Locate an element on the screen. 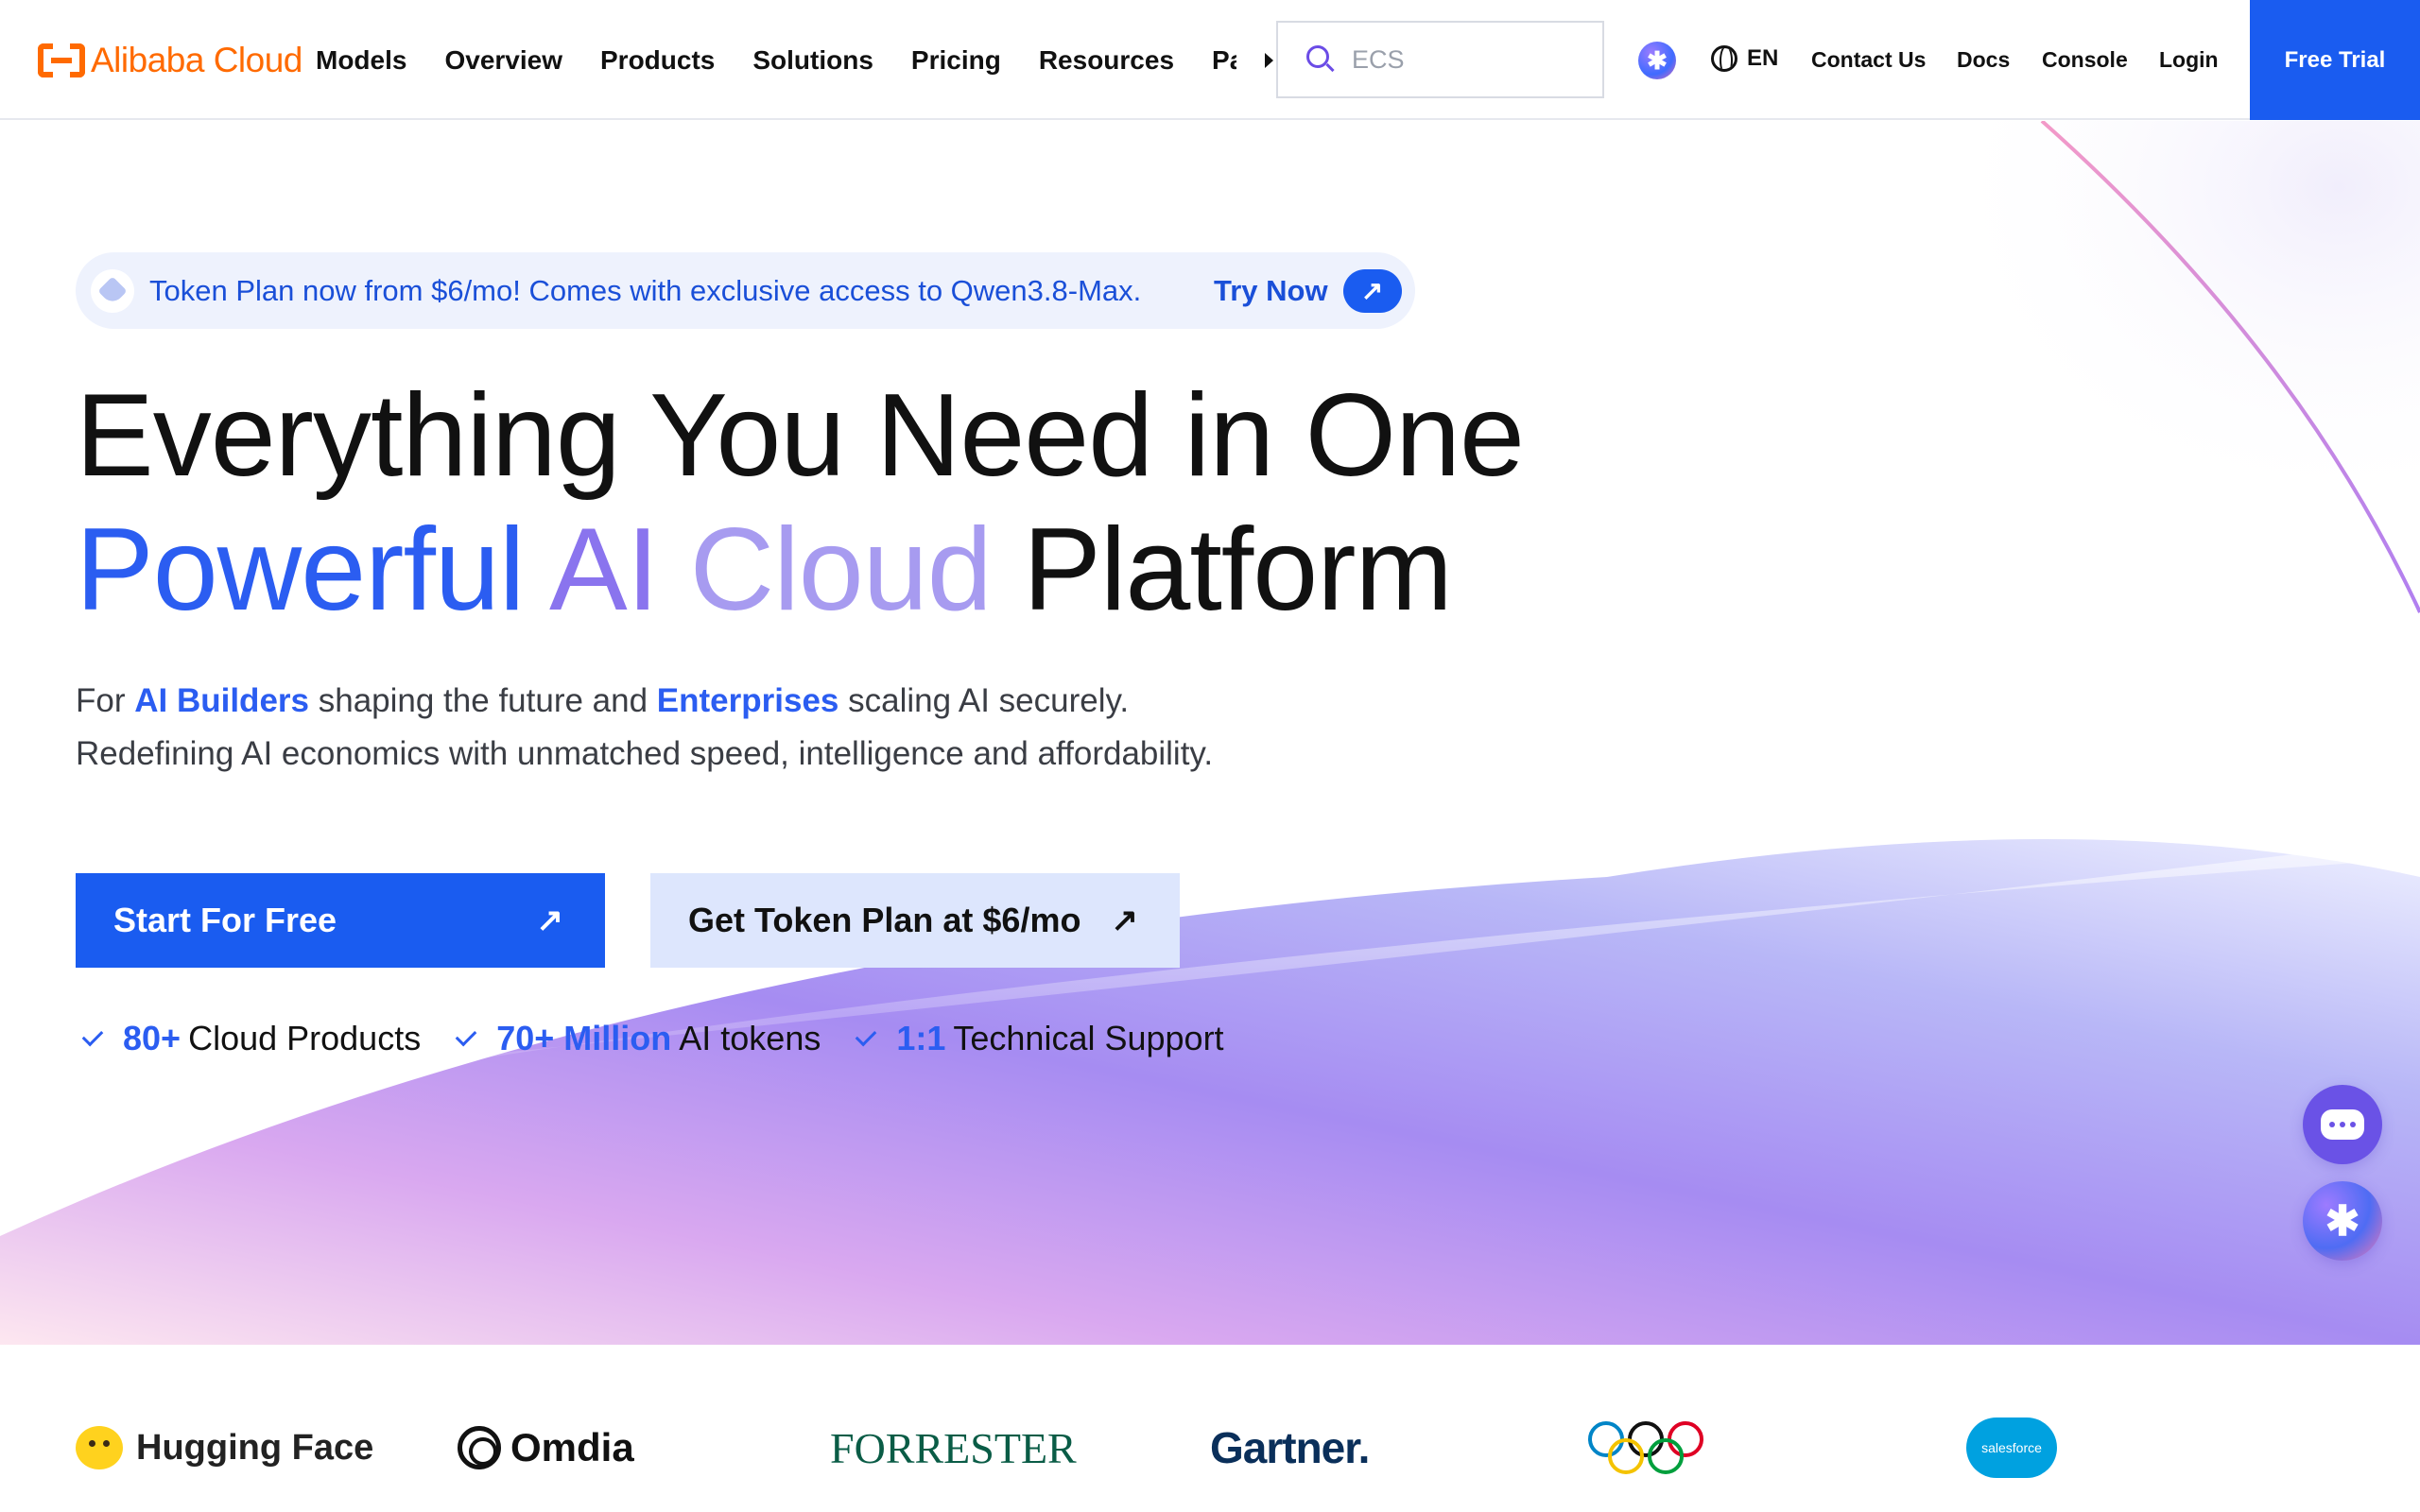 This screenshot has height=1512, width=2420. subtitle-highlight-ai-builders: AI Builders is located at coordinates (221, 700).